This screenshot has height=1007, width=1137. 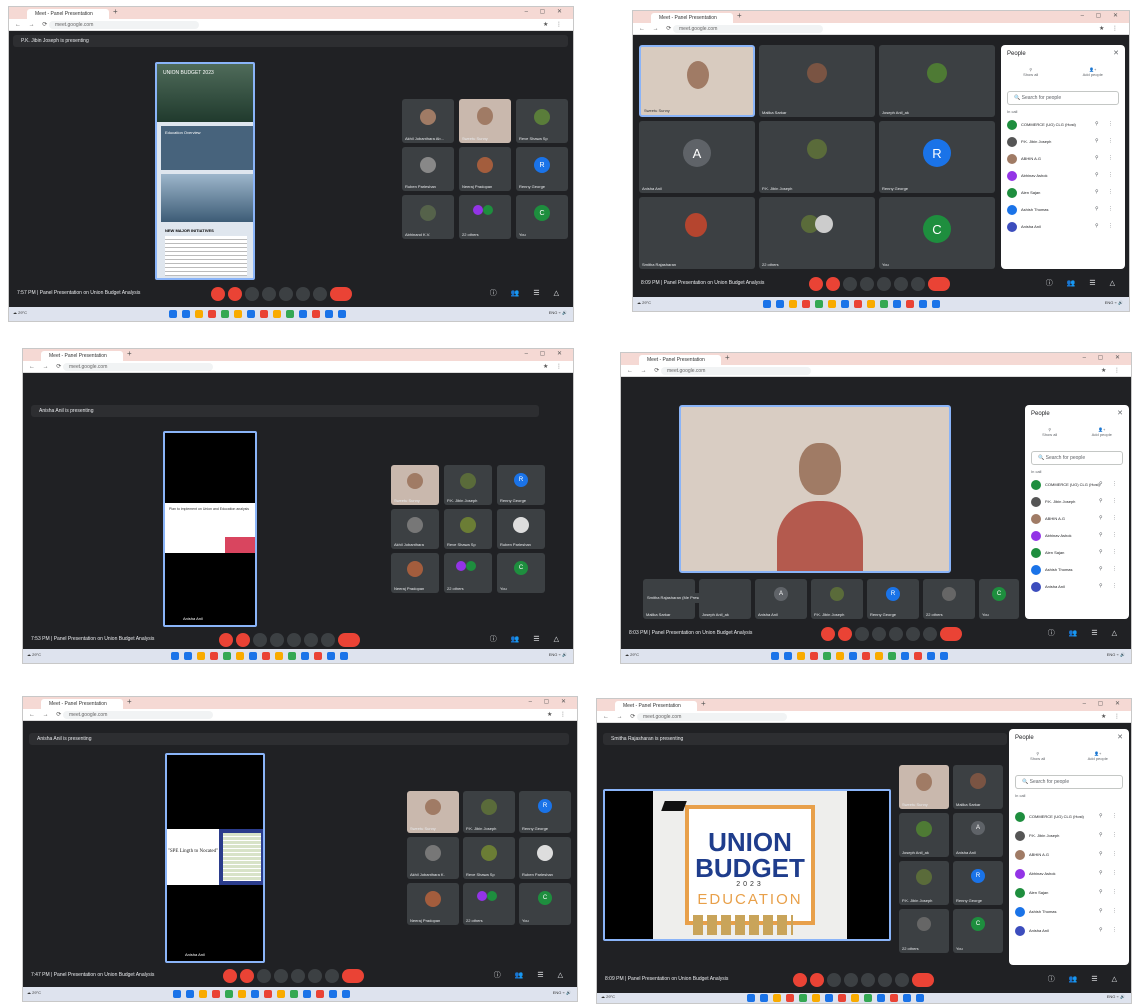 I want to click on participant-tile: R Renny George, so click(x=893, y=599).